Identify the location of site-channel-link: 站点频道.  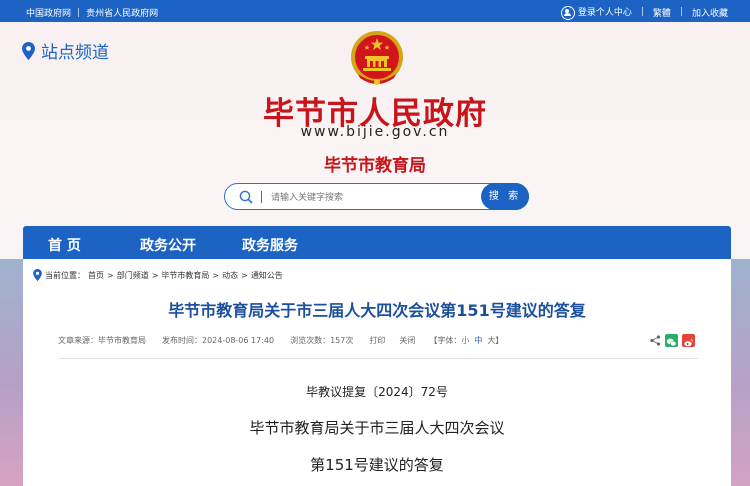
(65, 50).